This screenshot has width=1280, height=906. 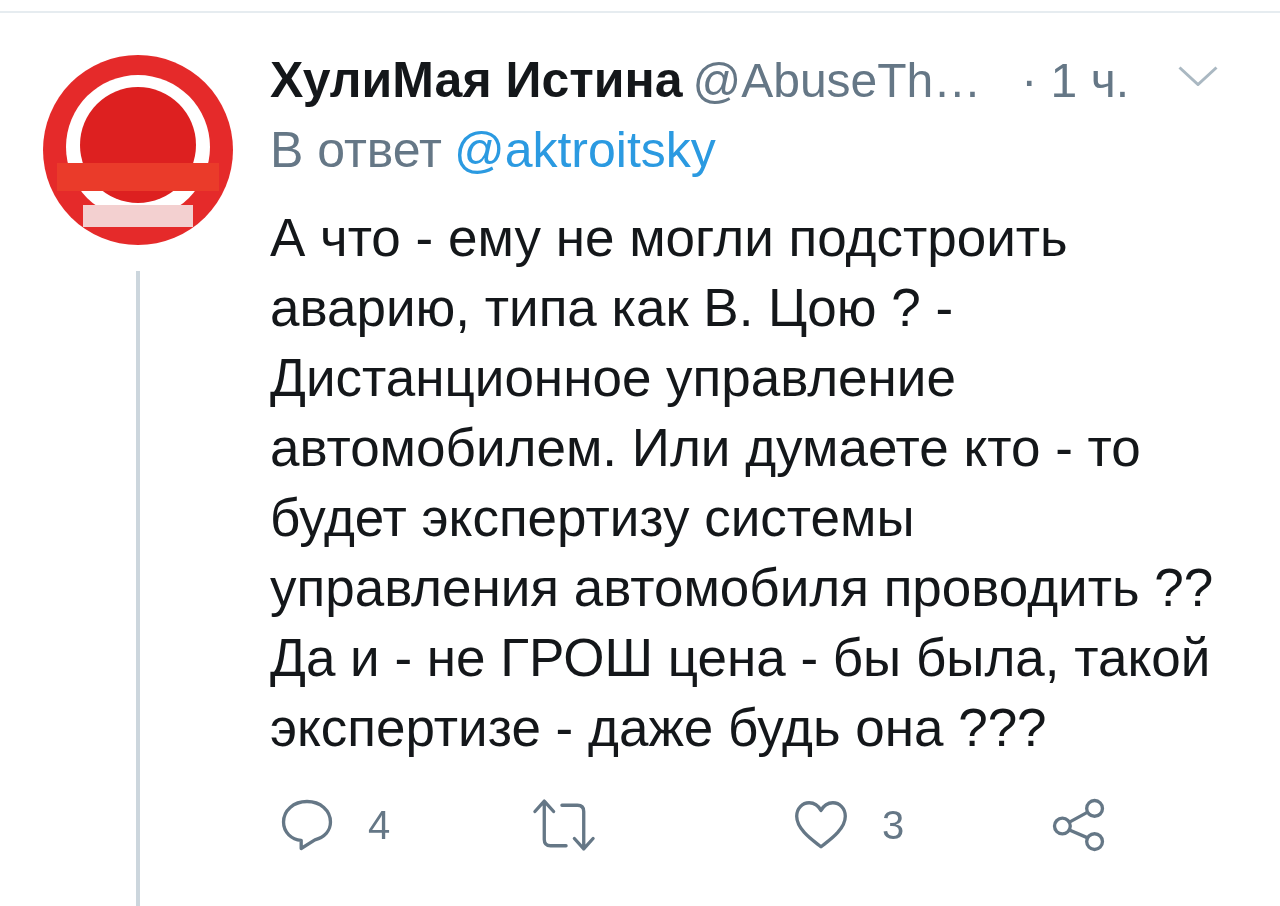 What do you see at coordinates (476, 80) in the screenshot?
I see `author-name: ХулиМая Истина` at bounding box center [476, 80].